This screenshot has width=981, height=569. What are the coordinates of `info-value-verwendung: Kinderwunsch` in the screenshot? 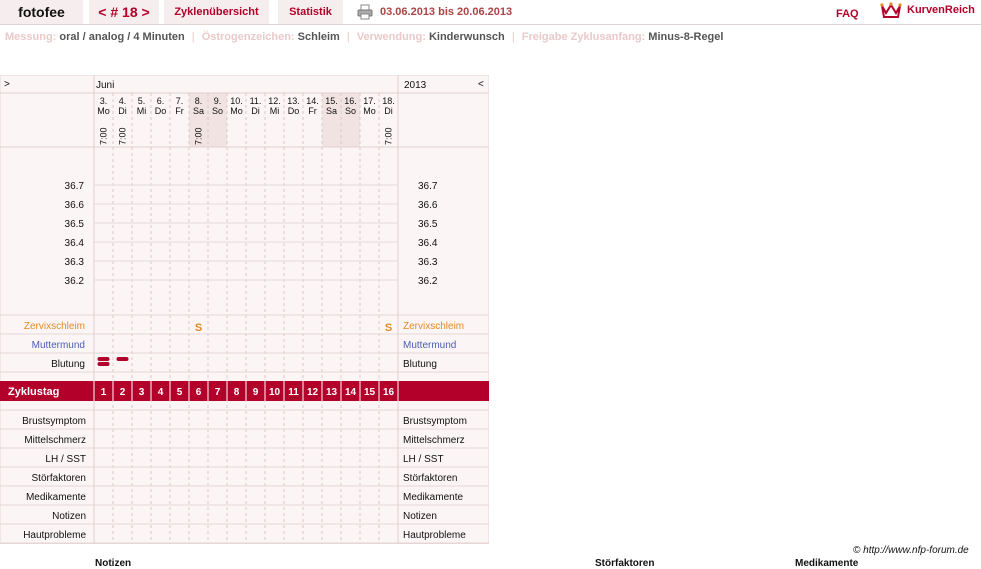 It's located at (466, 37).